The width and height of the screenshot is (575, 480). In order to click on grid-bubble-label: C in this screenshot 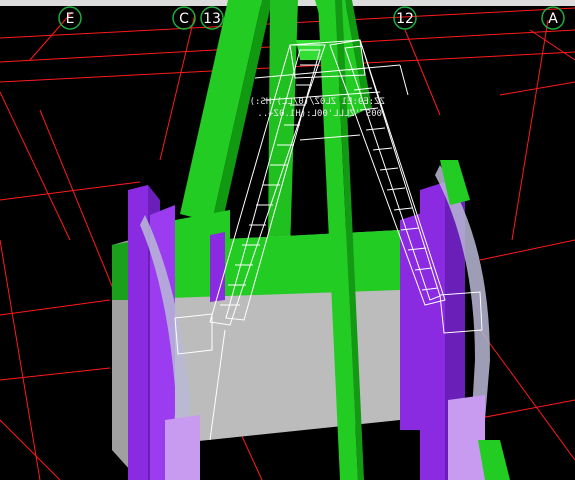, I will do `click(184, 19)`.